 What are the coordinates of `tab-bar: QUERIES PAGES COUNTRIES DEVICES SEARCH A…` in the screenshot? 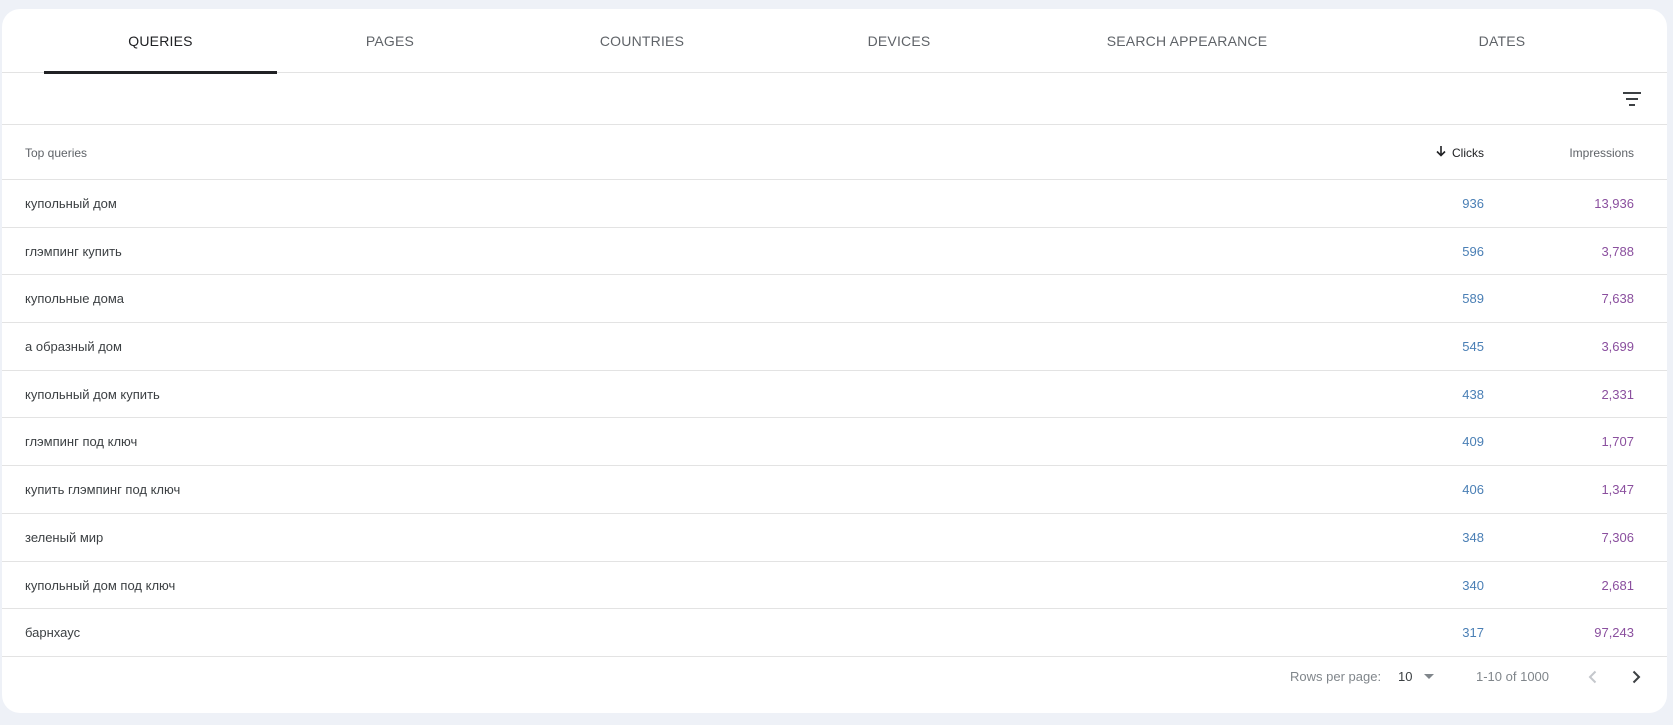 It's located at (834, 41).